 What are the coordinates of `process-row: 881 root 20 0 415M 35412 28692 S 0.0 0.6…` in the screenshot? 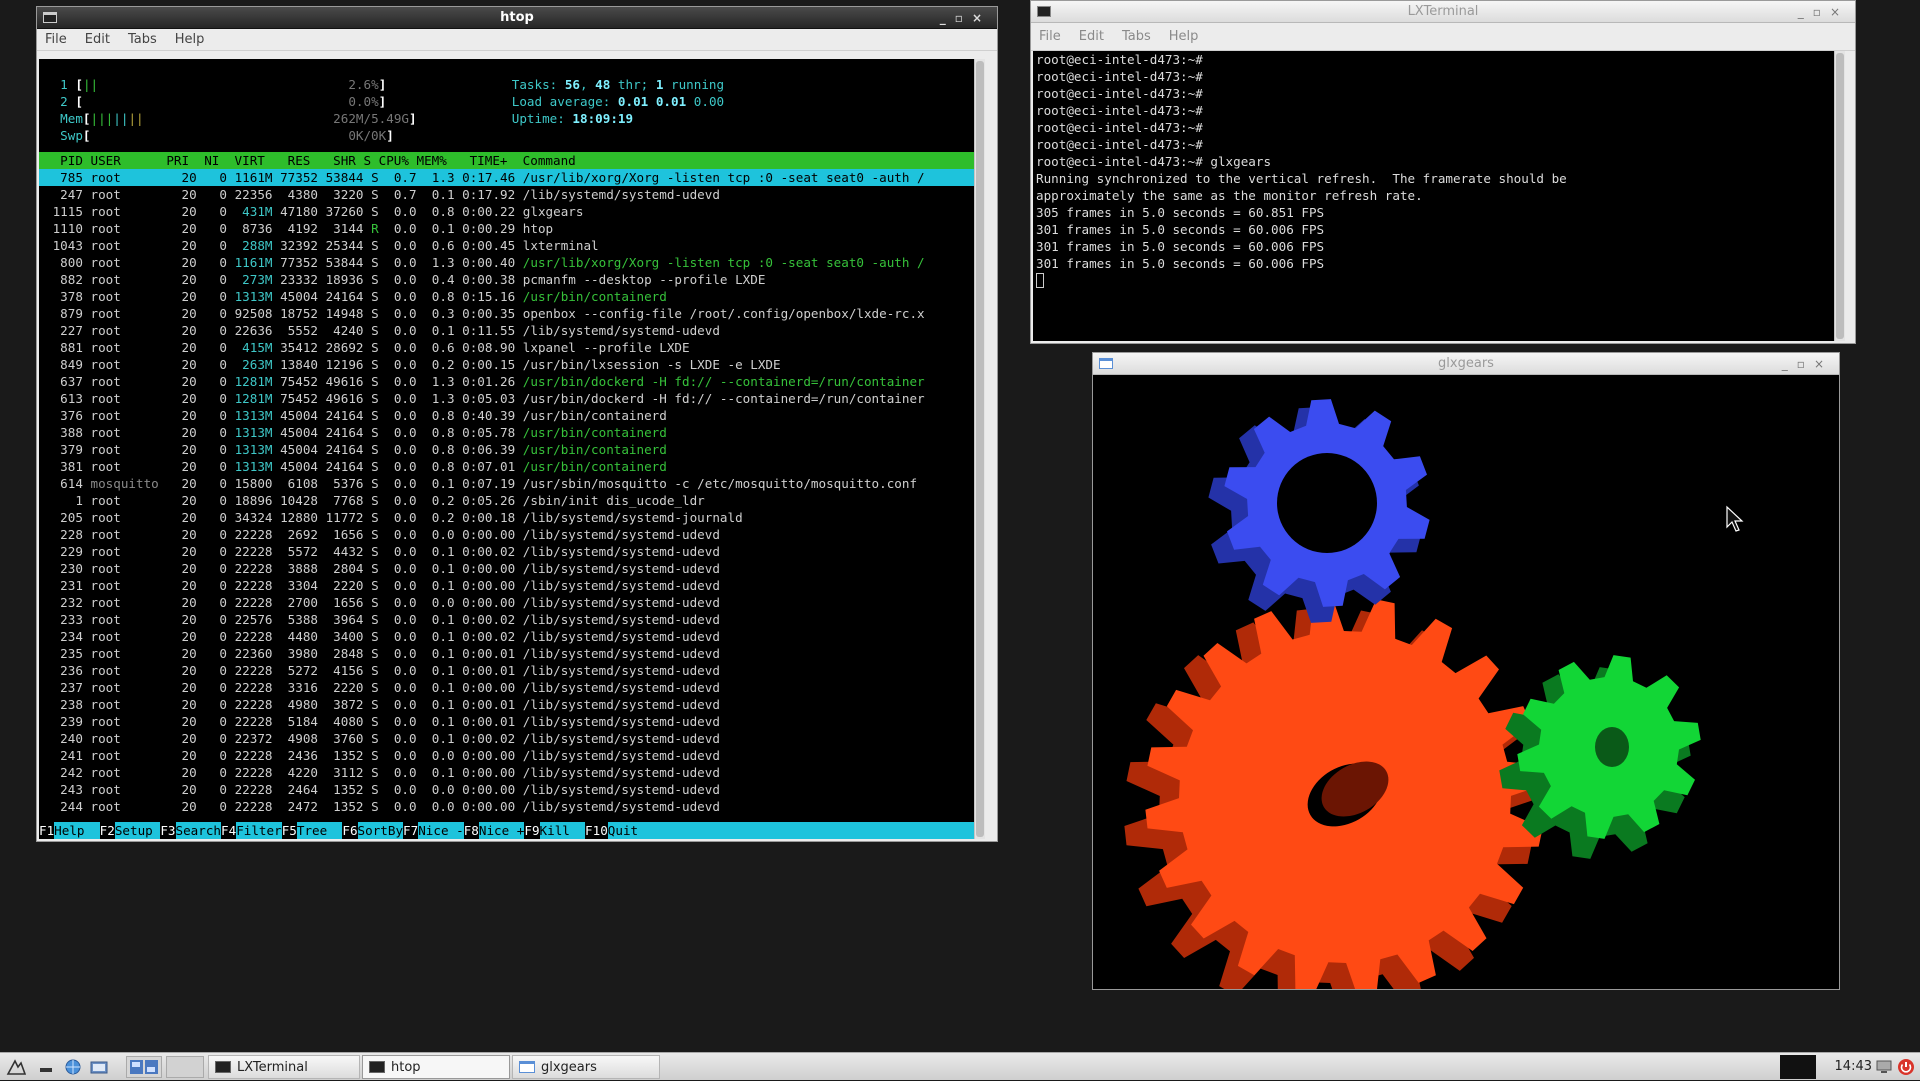 It's located at (515, 347).